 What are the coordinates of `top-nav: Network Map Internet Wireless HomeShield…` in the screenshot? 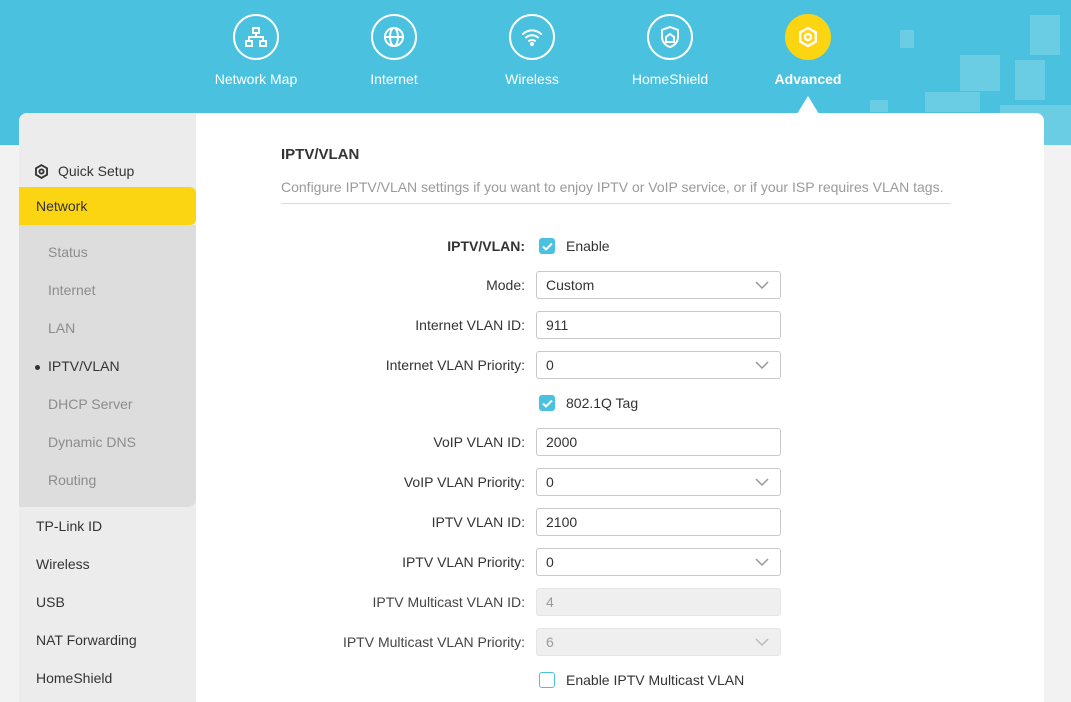 It's located at (535, 59).